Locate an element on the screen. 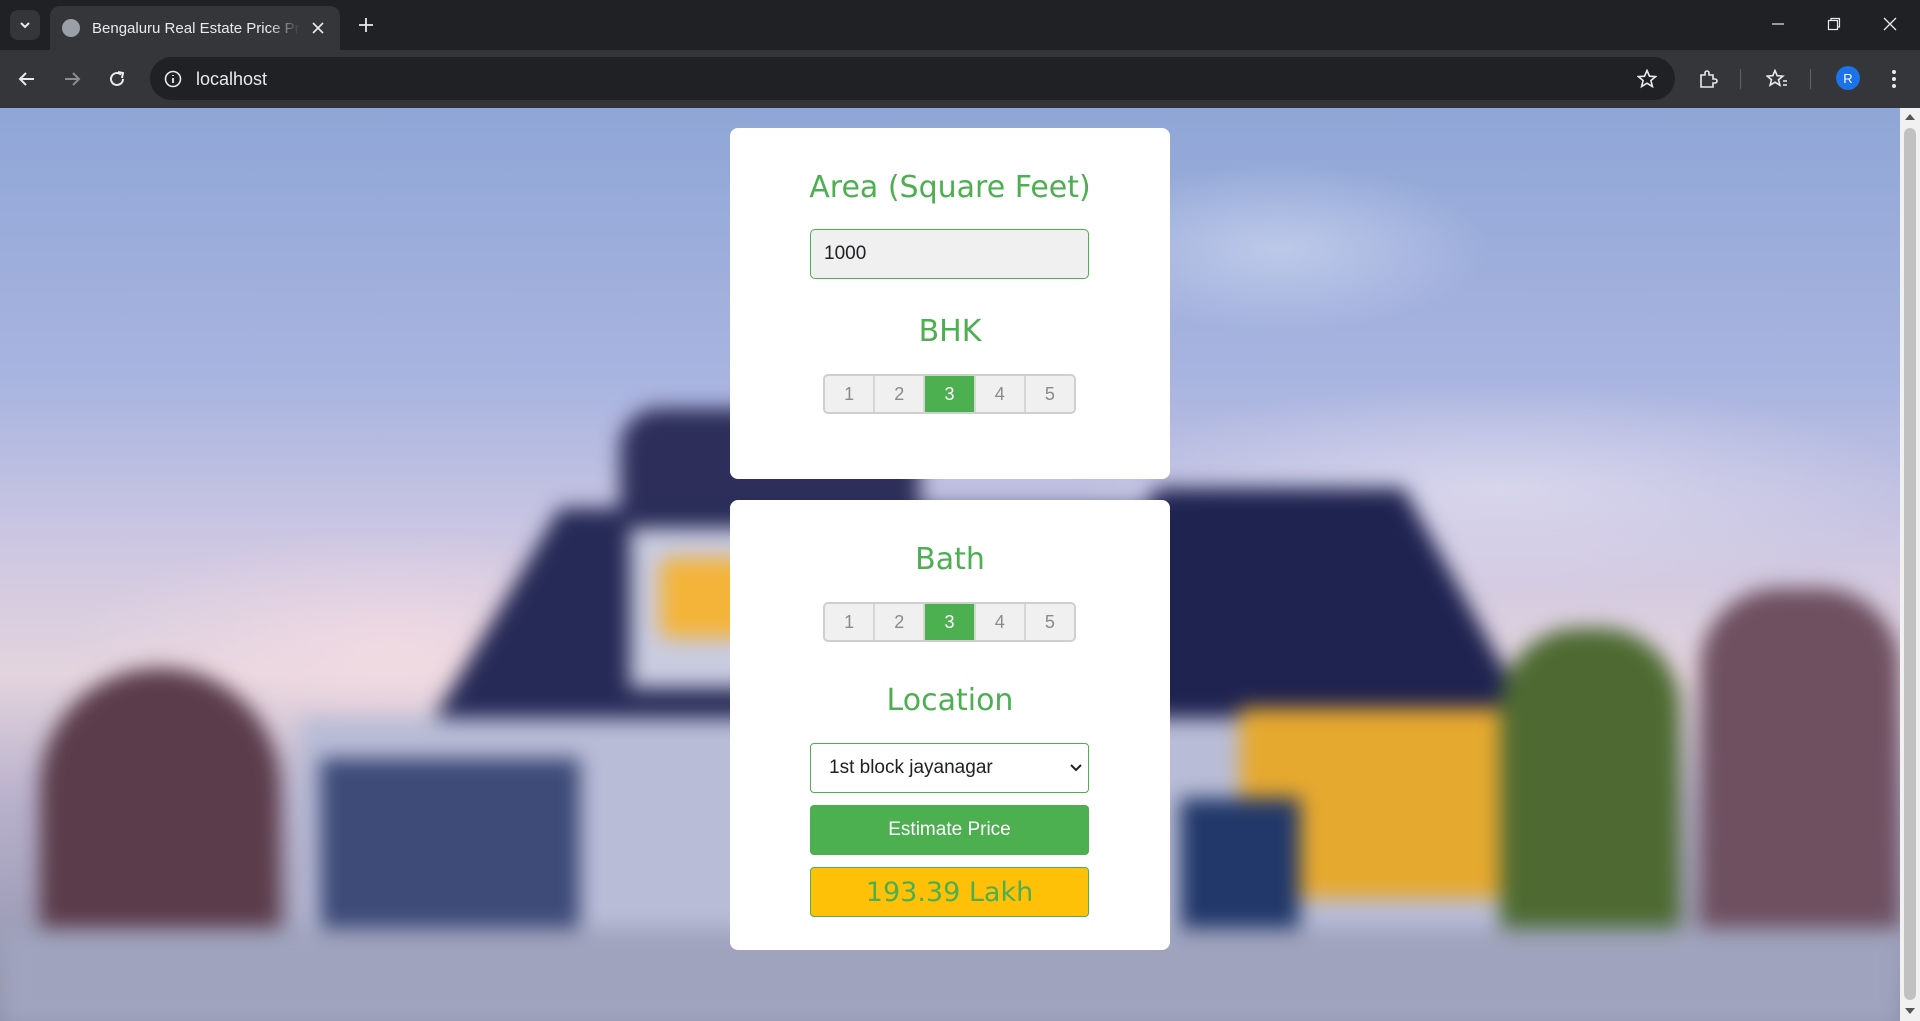  bookmark-star-icon is located at coordinates (1647, 79).